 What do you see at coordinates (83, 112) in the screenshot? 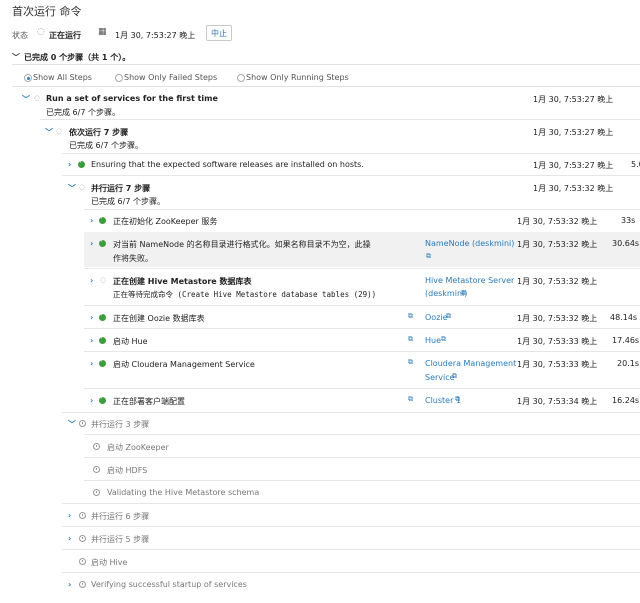
I see `step-root-sub: 已完成 6/7 个步骤。` at bounding box center [83, 112].